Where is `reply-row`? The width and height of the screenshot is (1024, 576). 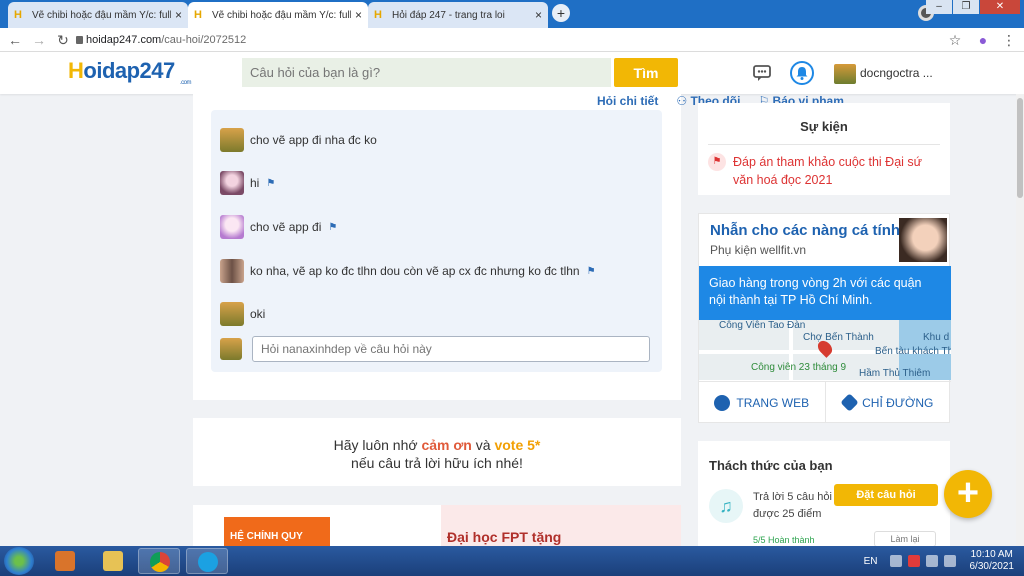 reply-row is located at coordinates (234, 349).